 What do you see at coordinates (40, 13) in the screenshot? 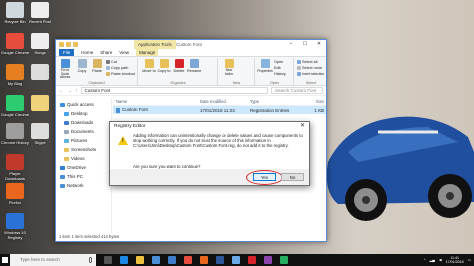
I see `desktop-icon: Recent Post` at bounding box center [40, 13].